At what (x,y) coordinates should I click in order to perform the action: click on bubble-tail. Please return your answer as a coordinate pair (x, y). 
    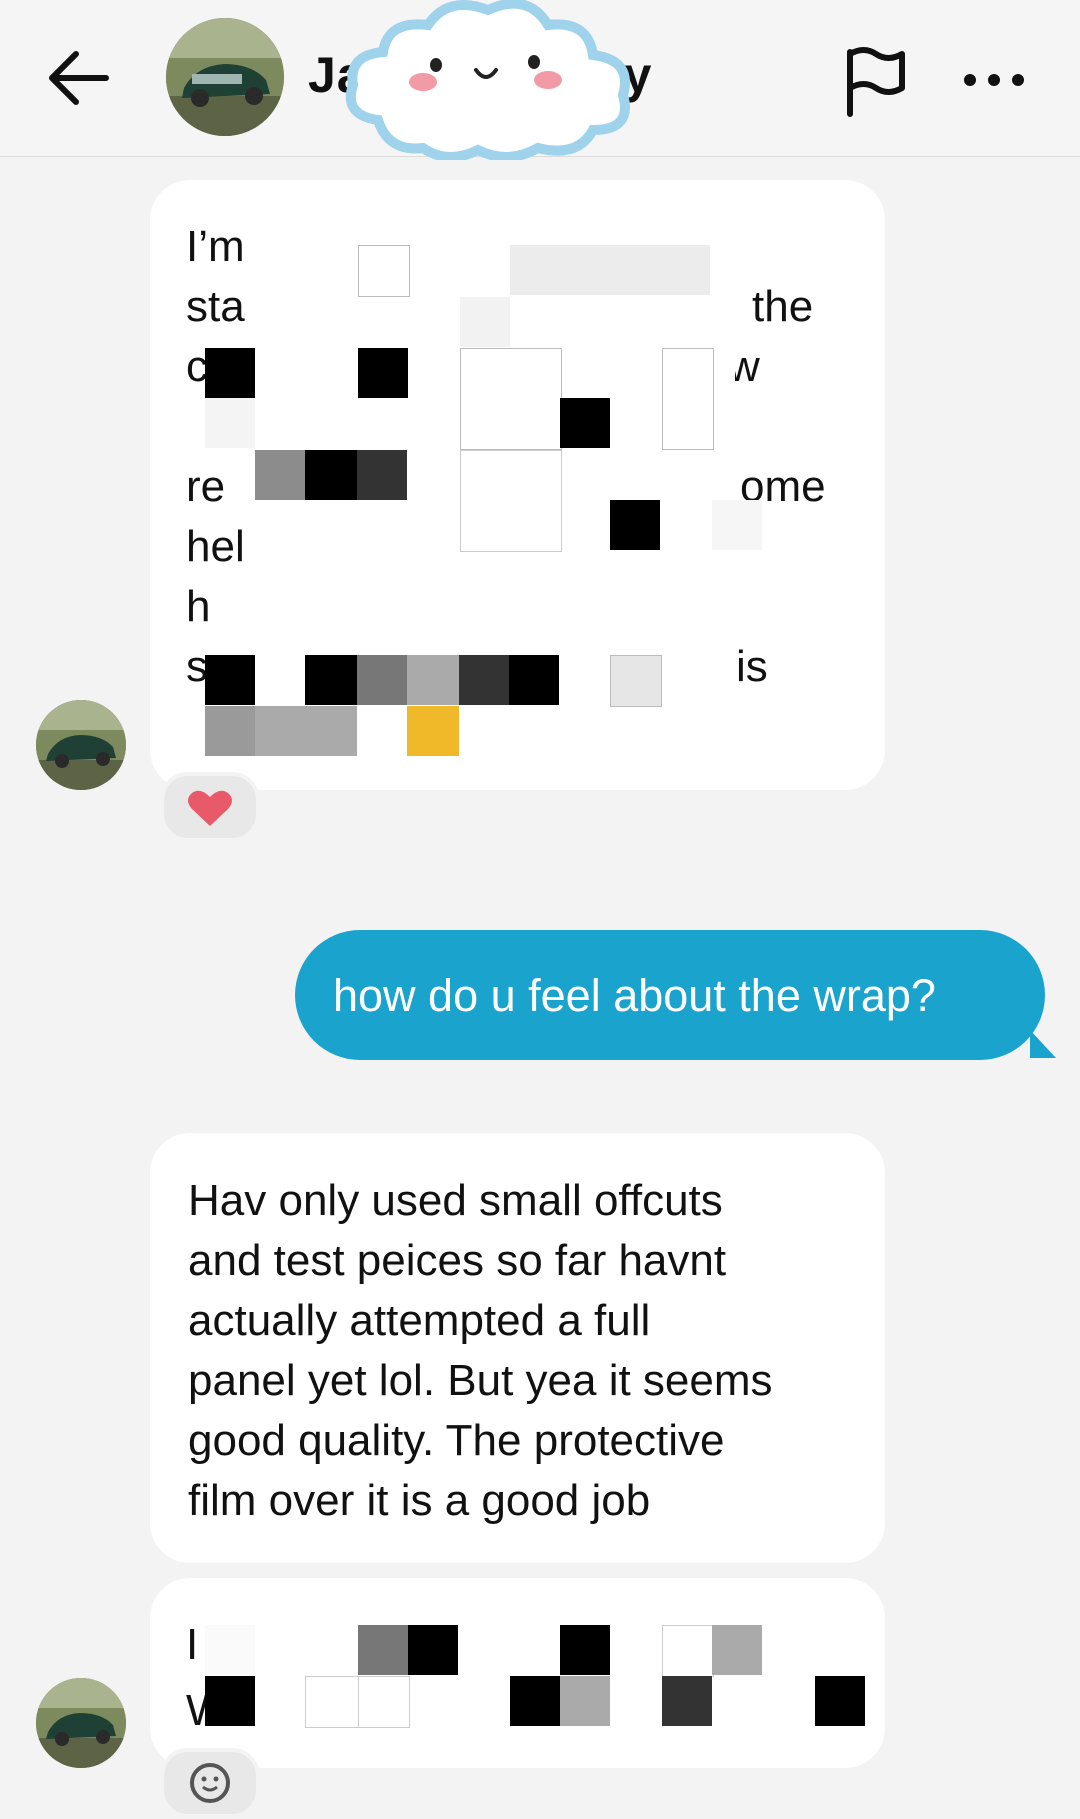
    Looking at the image, I should click on (1043, 1044).